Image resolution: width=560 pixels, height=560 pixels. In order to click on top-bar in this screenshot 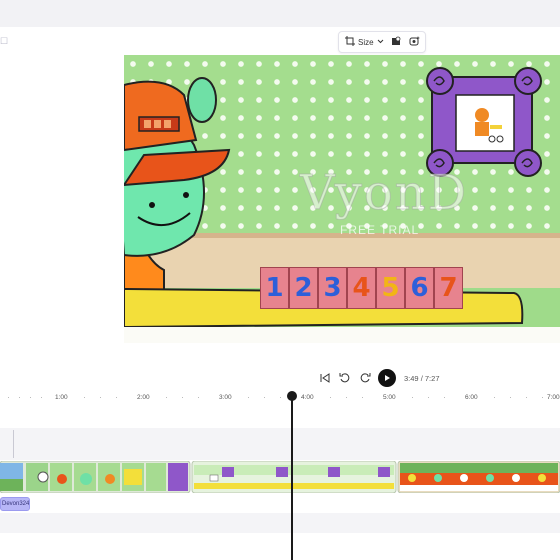, I will do `click(280, 14)`.